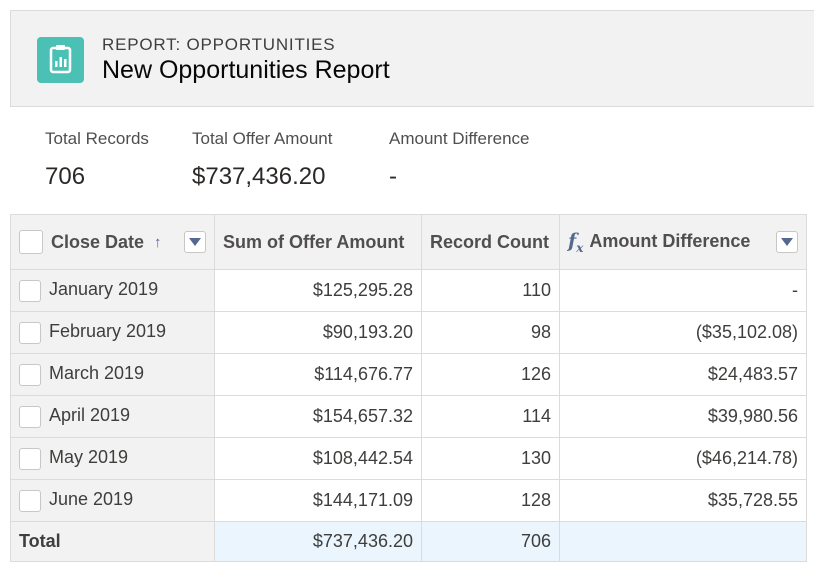  What do you see at coordinates (683, 374) in the screenshot?
I see `amount-difference-cell: $24,483.57` at bounding box center [683, 374].